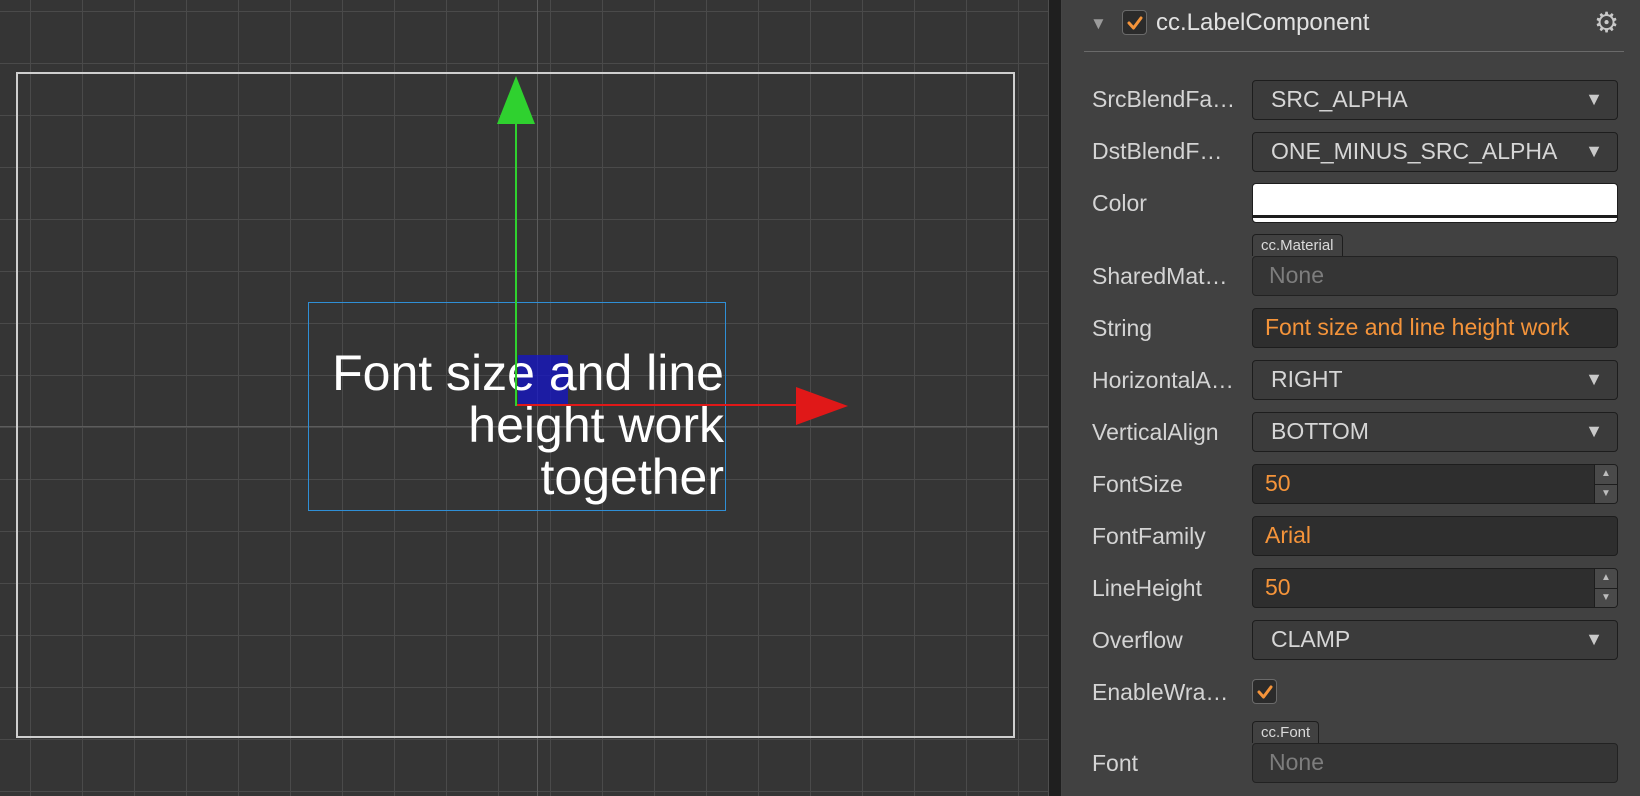 The height and width of the screenshot is (796, 1640). I want to click on string-label: String, so click(1122, 328).